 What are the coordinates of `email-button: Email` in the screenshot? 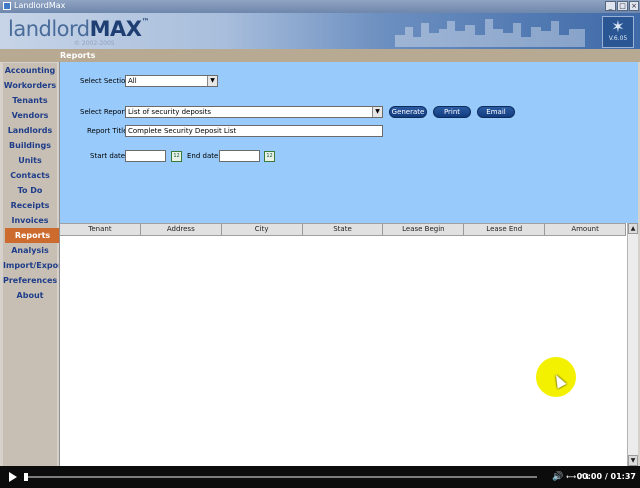 It's located at (496, 112).